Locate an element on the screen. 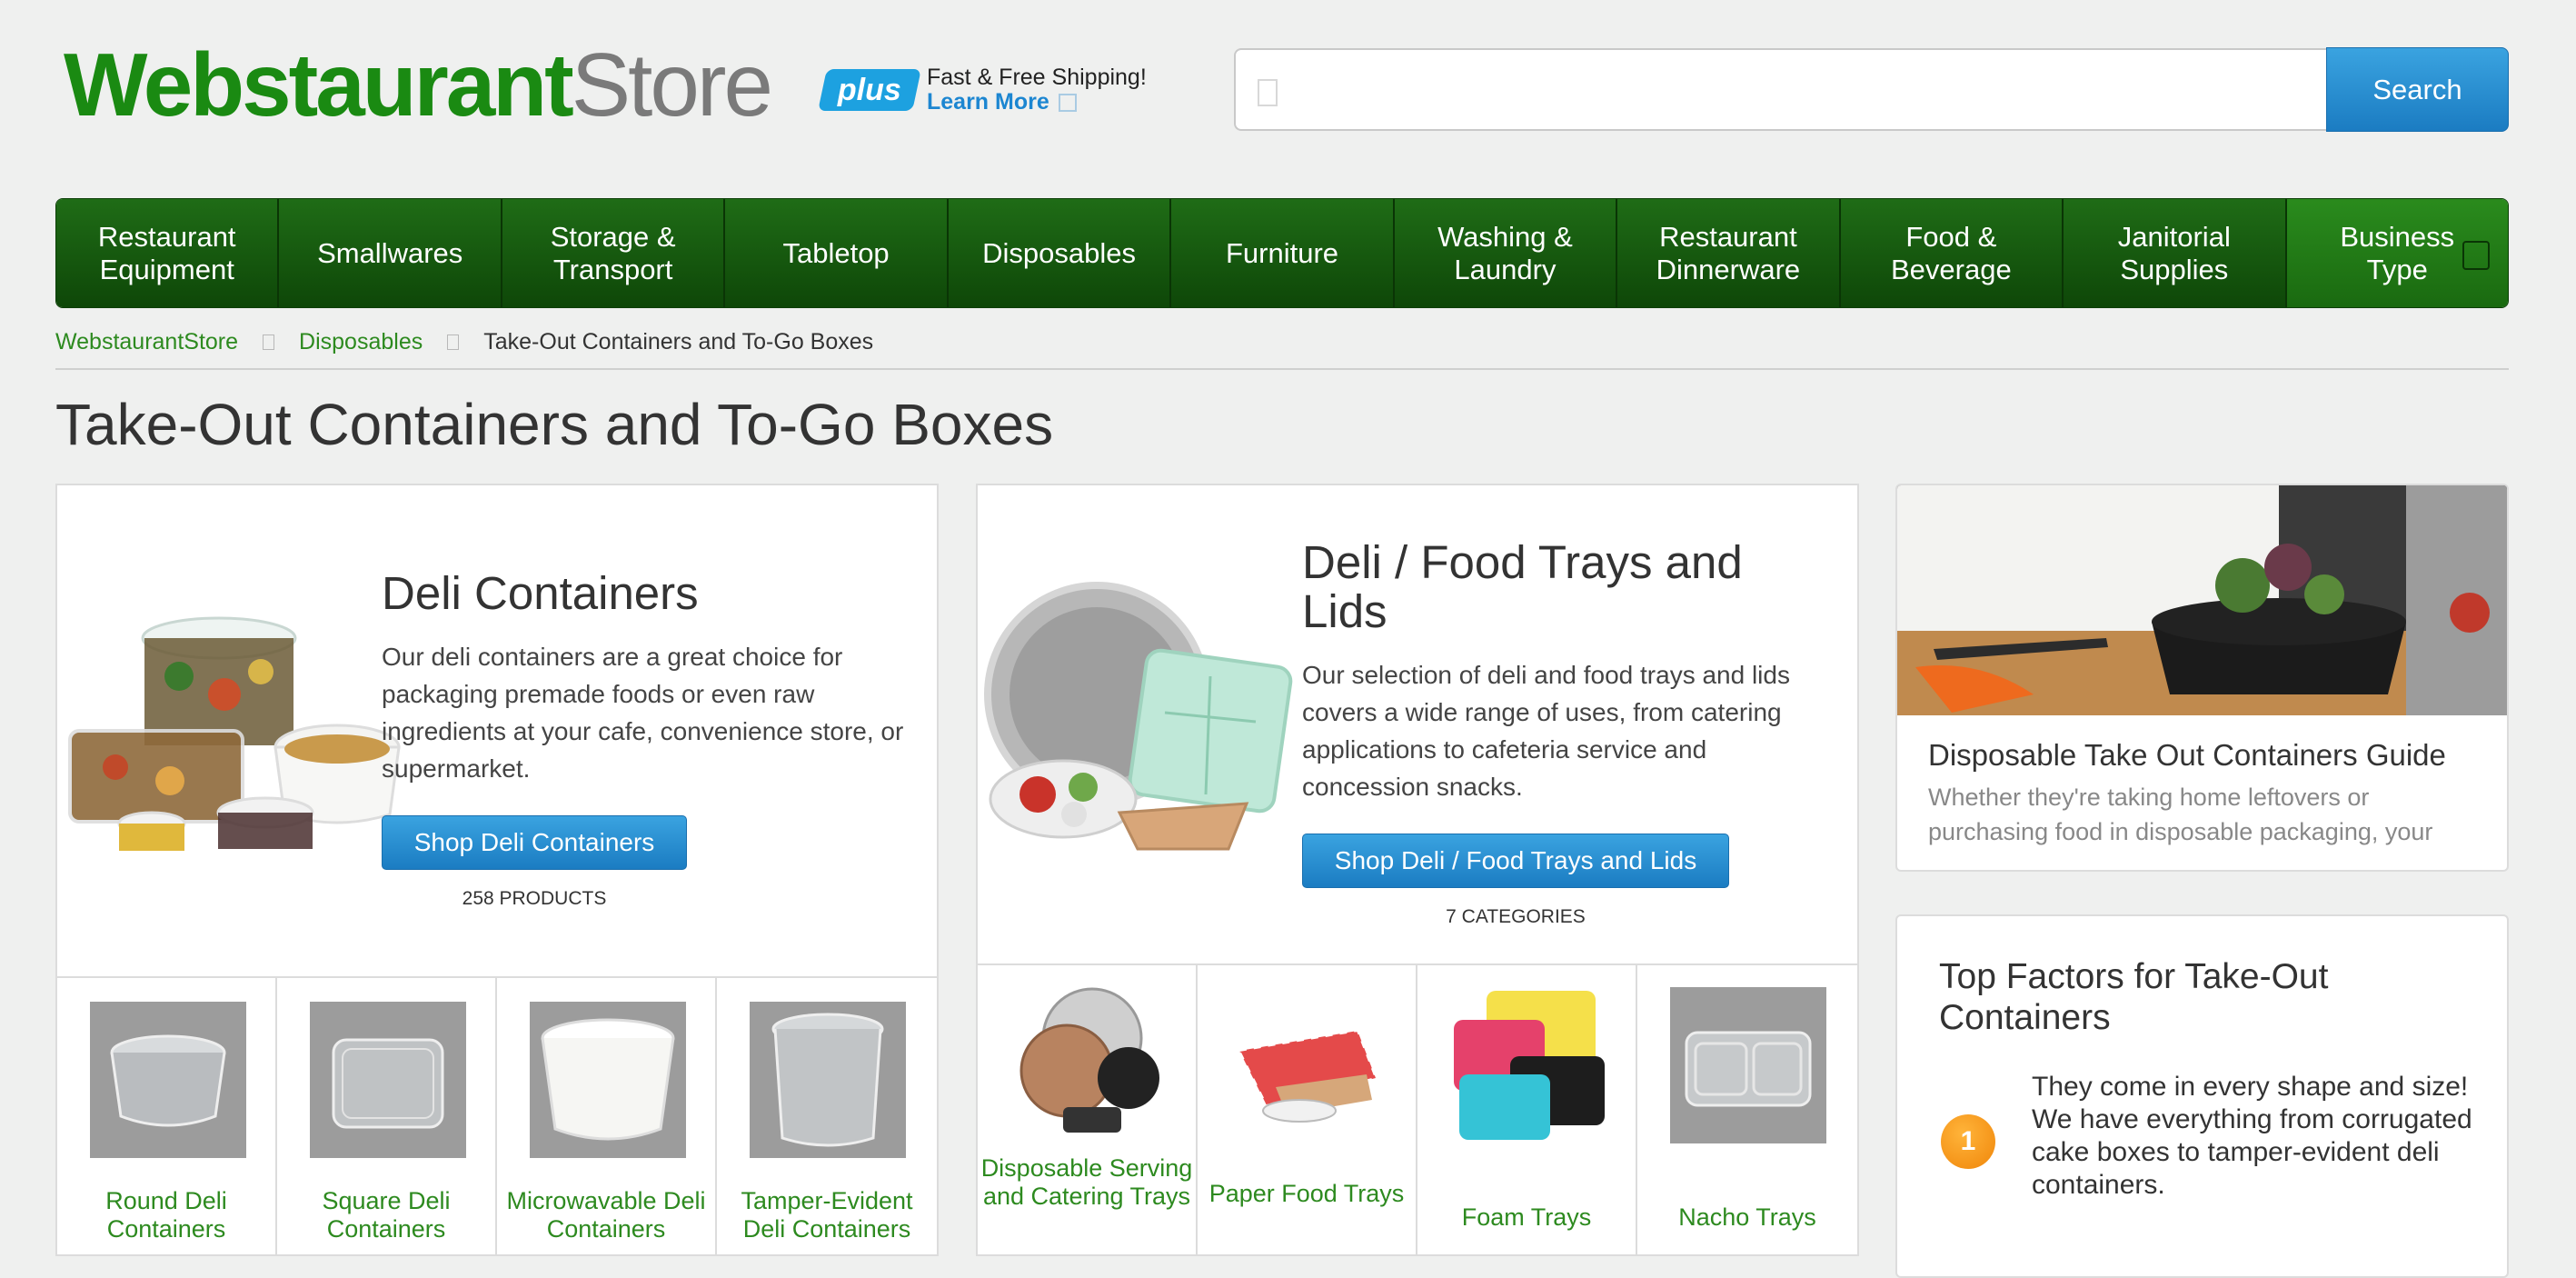  shop-deli-containers-button: Shop Deli Containers is located at coordinates (535, 842).